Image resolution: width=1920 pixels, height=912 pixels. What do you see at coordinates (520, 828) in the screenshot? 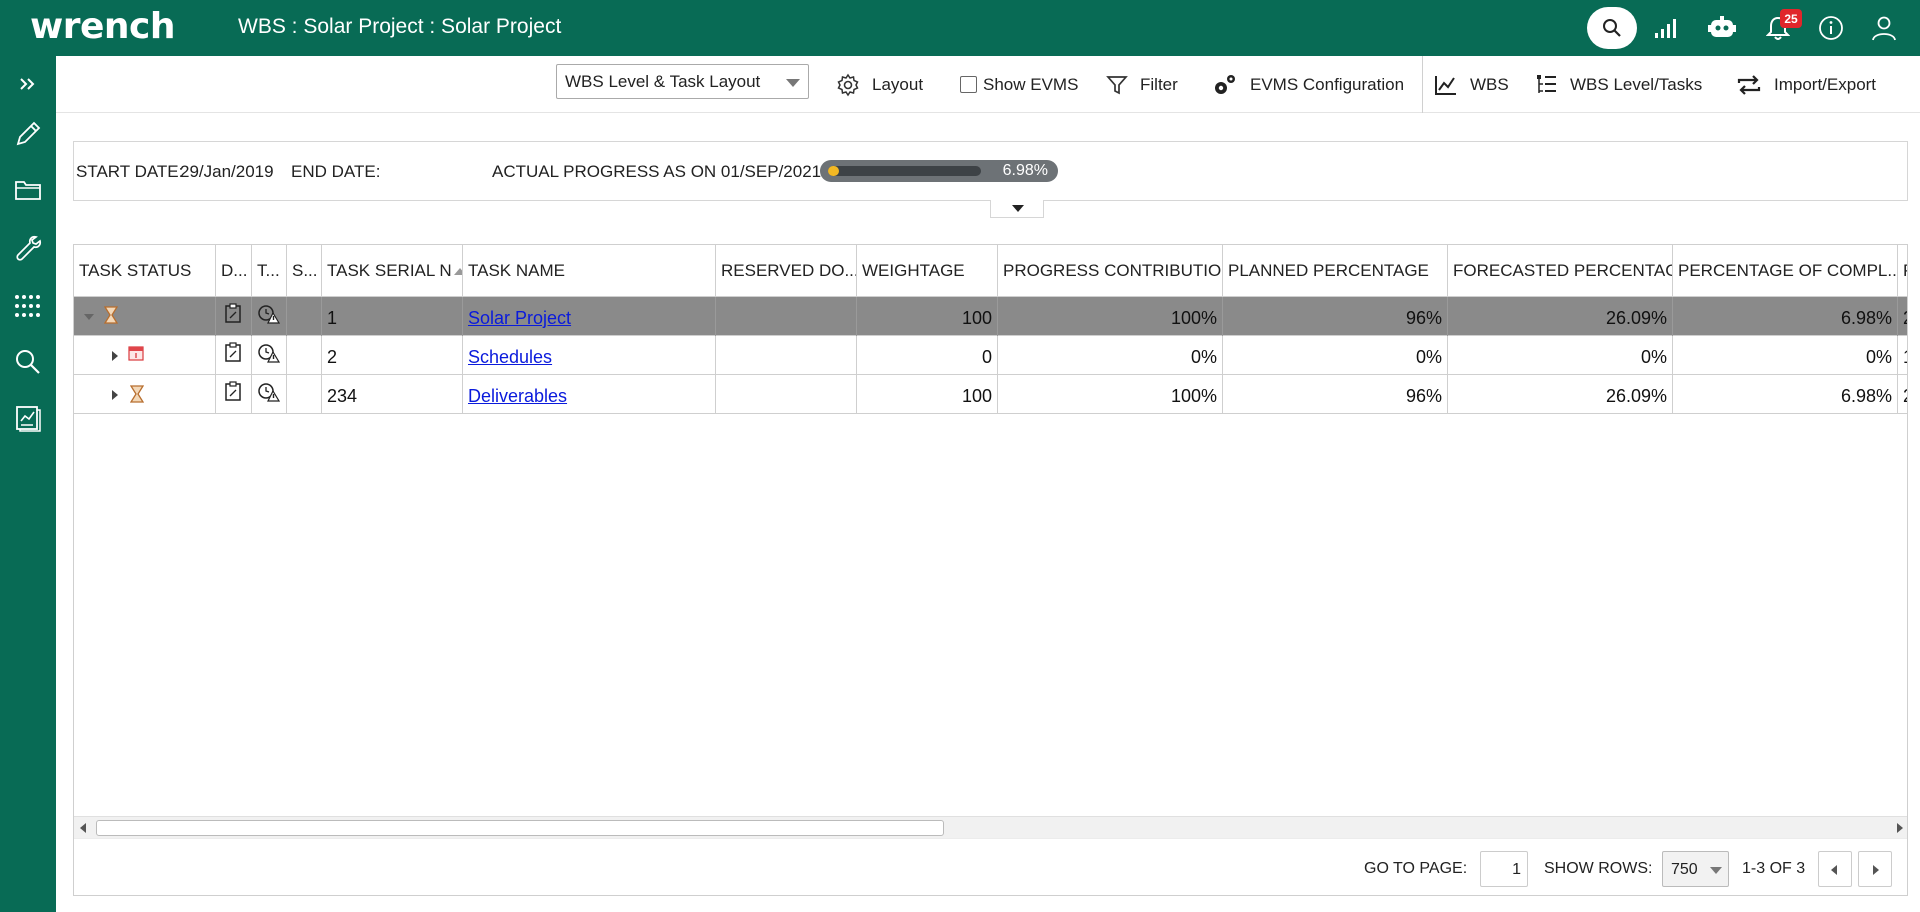
I see `scrollbar-thumb` at bounding box center [520, 828].